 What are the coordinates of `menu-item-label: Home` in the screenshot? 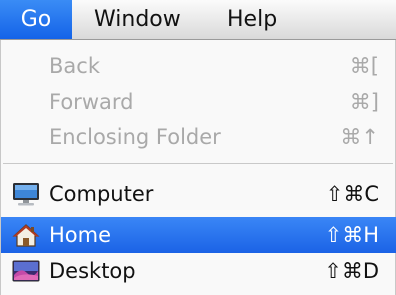 It's located at (80, 235).